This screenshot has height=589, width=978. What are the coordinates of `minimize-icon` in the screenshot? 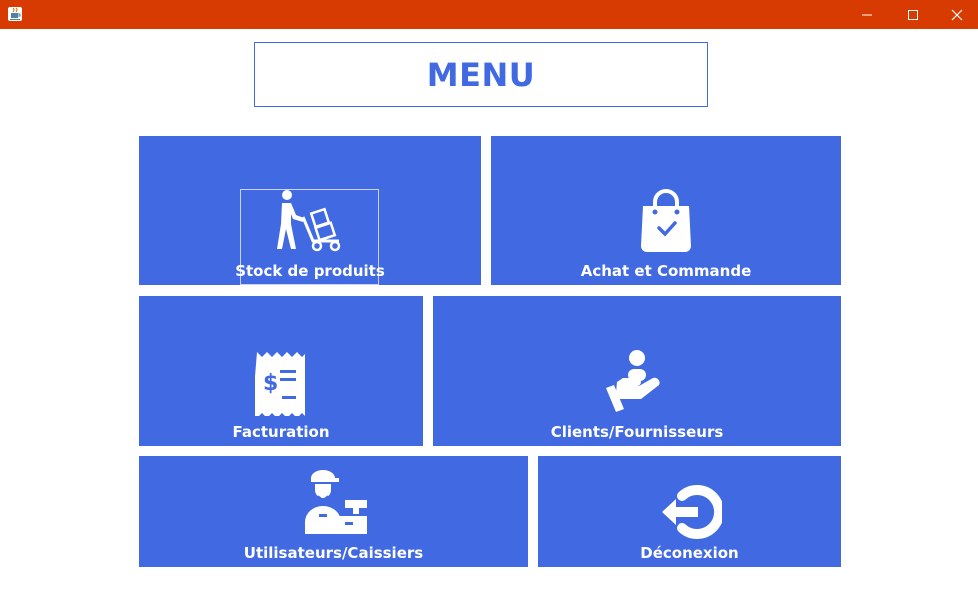 It's located at (867, 14).